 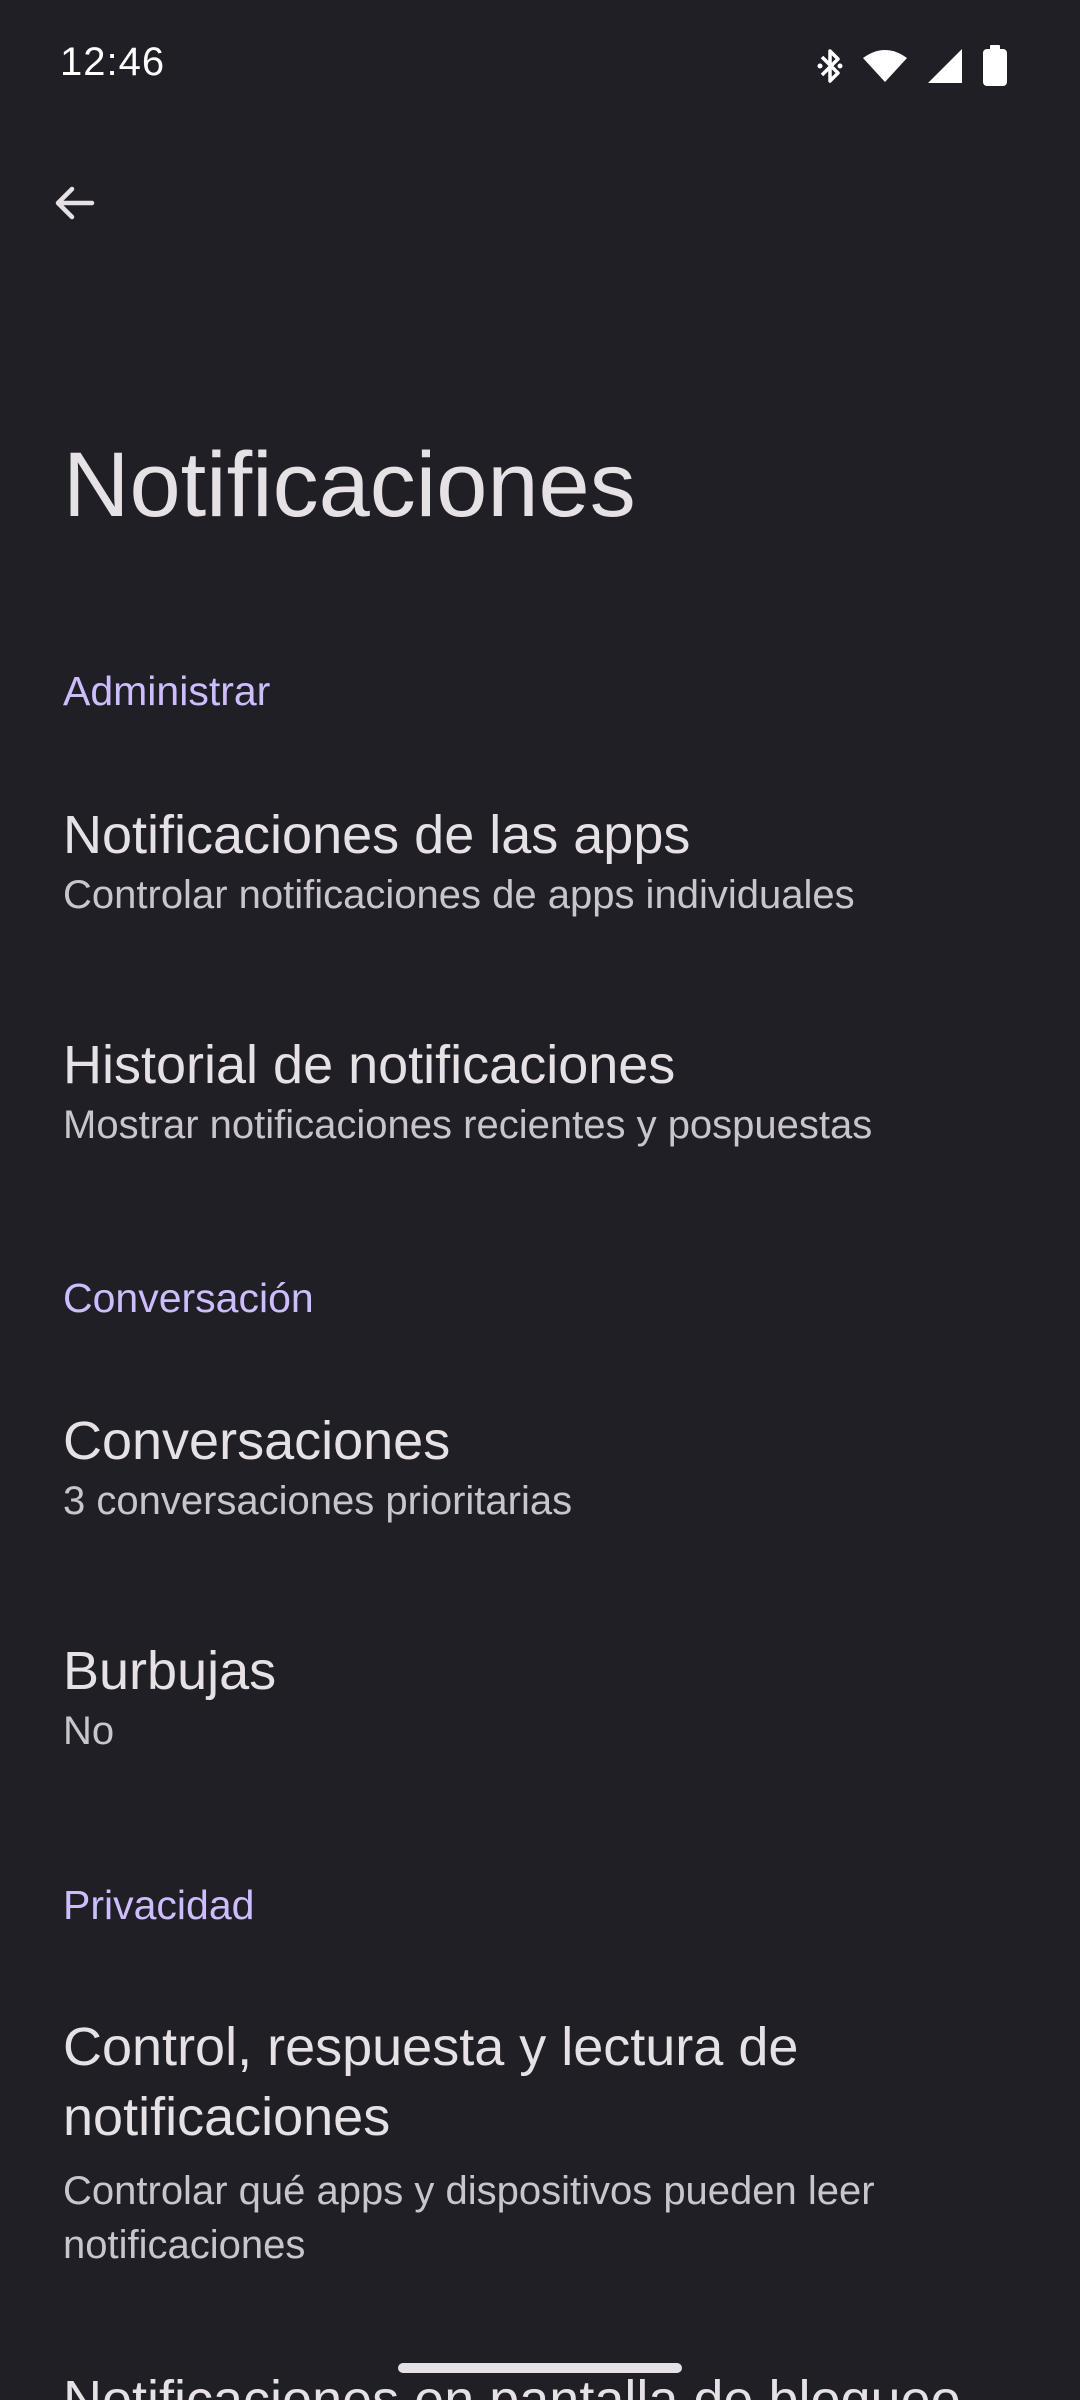 What do you see at coordinates (540, 1701) in the screenshot?
I see `list-item-bubbles: Burbujas No` at bounding box center [540, 1701].